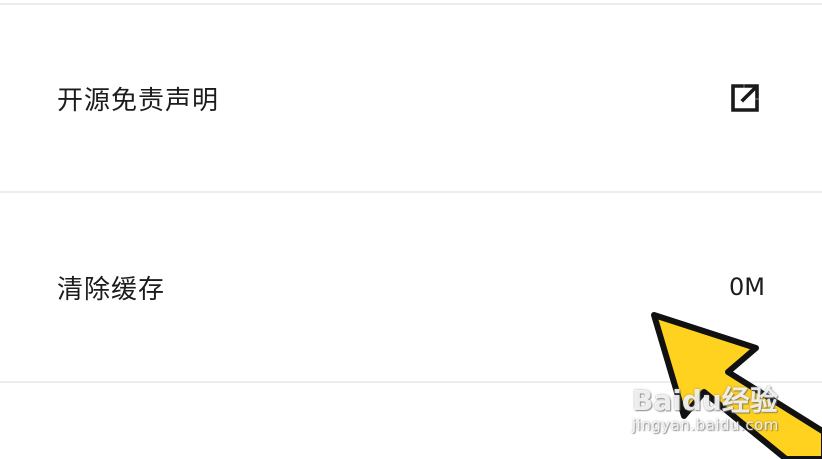 The image size is (822, 459). Describe the element at coordinates (138, 100) in the screenshot. I see `open-source-disclaimer-label: 开源免责声明` at that location.